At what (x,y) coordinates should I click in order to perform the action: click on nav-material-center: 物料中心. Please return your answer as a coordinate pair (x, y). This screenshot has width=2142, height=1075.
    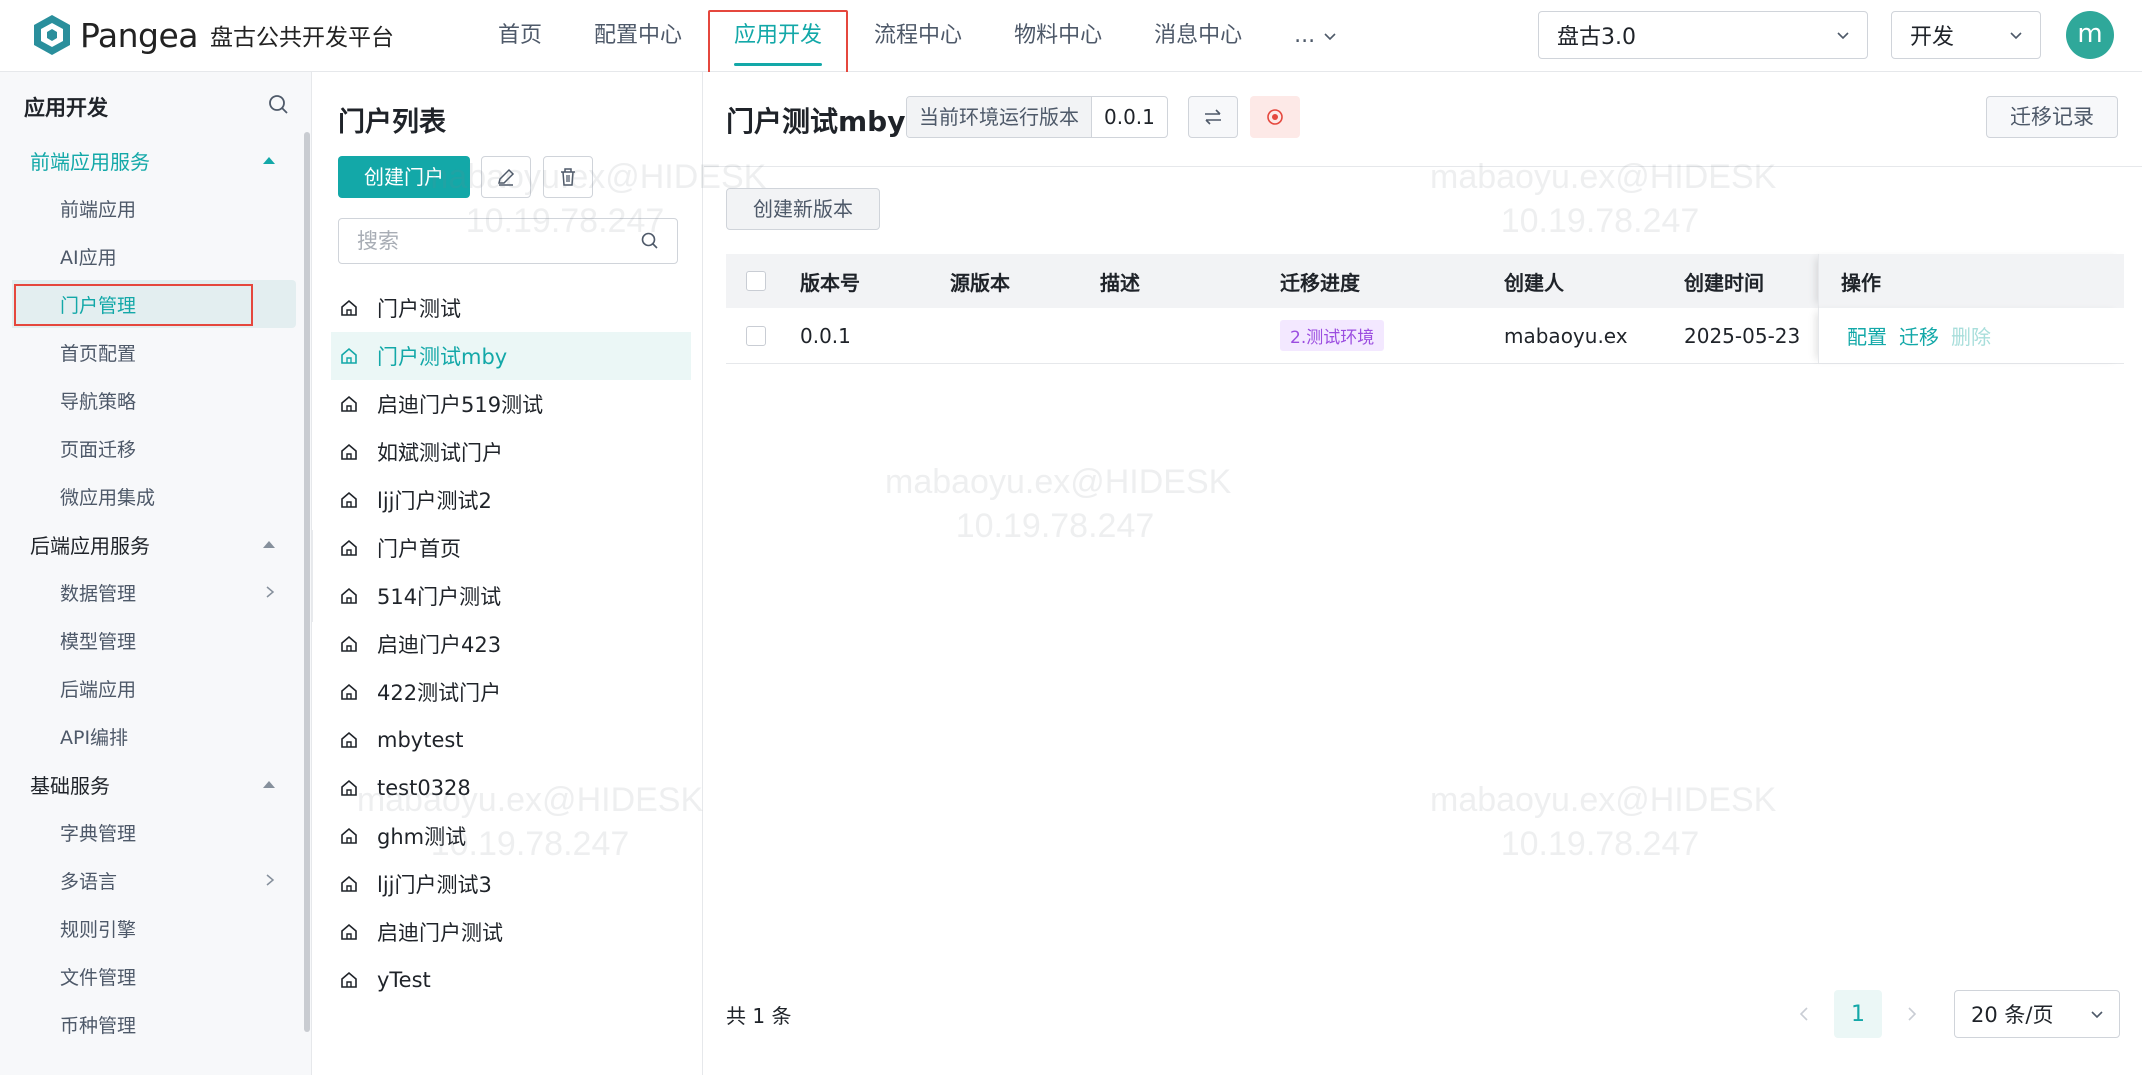
    Looking at the image, I should click on (1058, 36).